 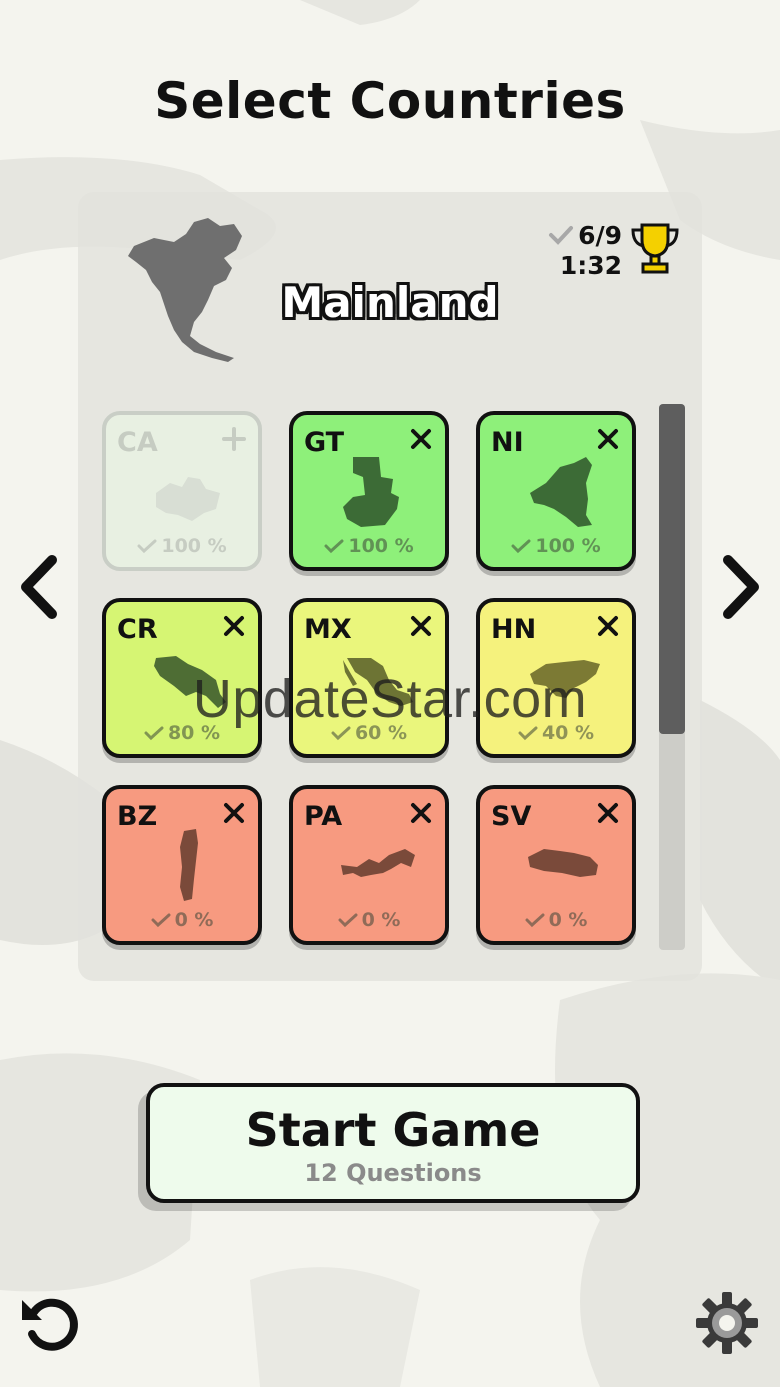 What do you see at coordinates (561, 492) in the screenshot?
I see `nicaragua-shape-icon` at bounding box center [561, 492].